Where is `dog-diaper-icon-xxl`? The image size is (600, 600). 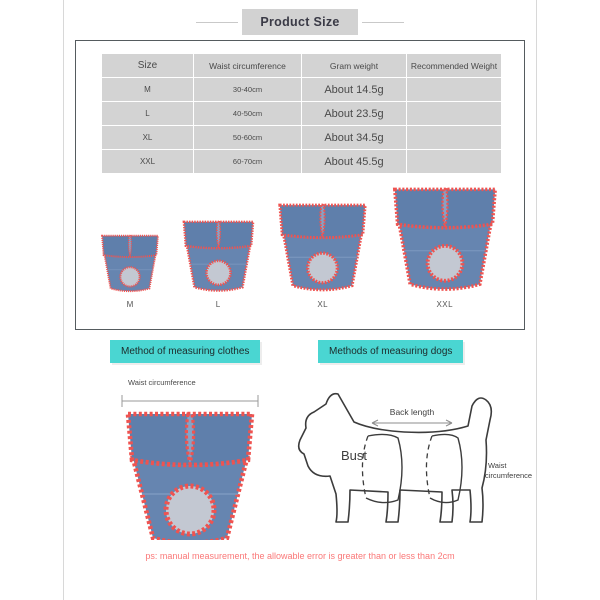
dog-diaper-icon-xxl is located at coordinates (444, 239).